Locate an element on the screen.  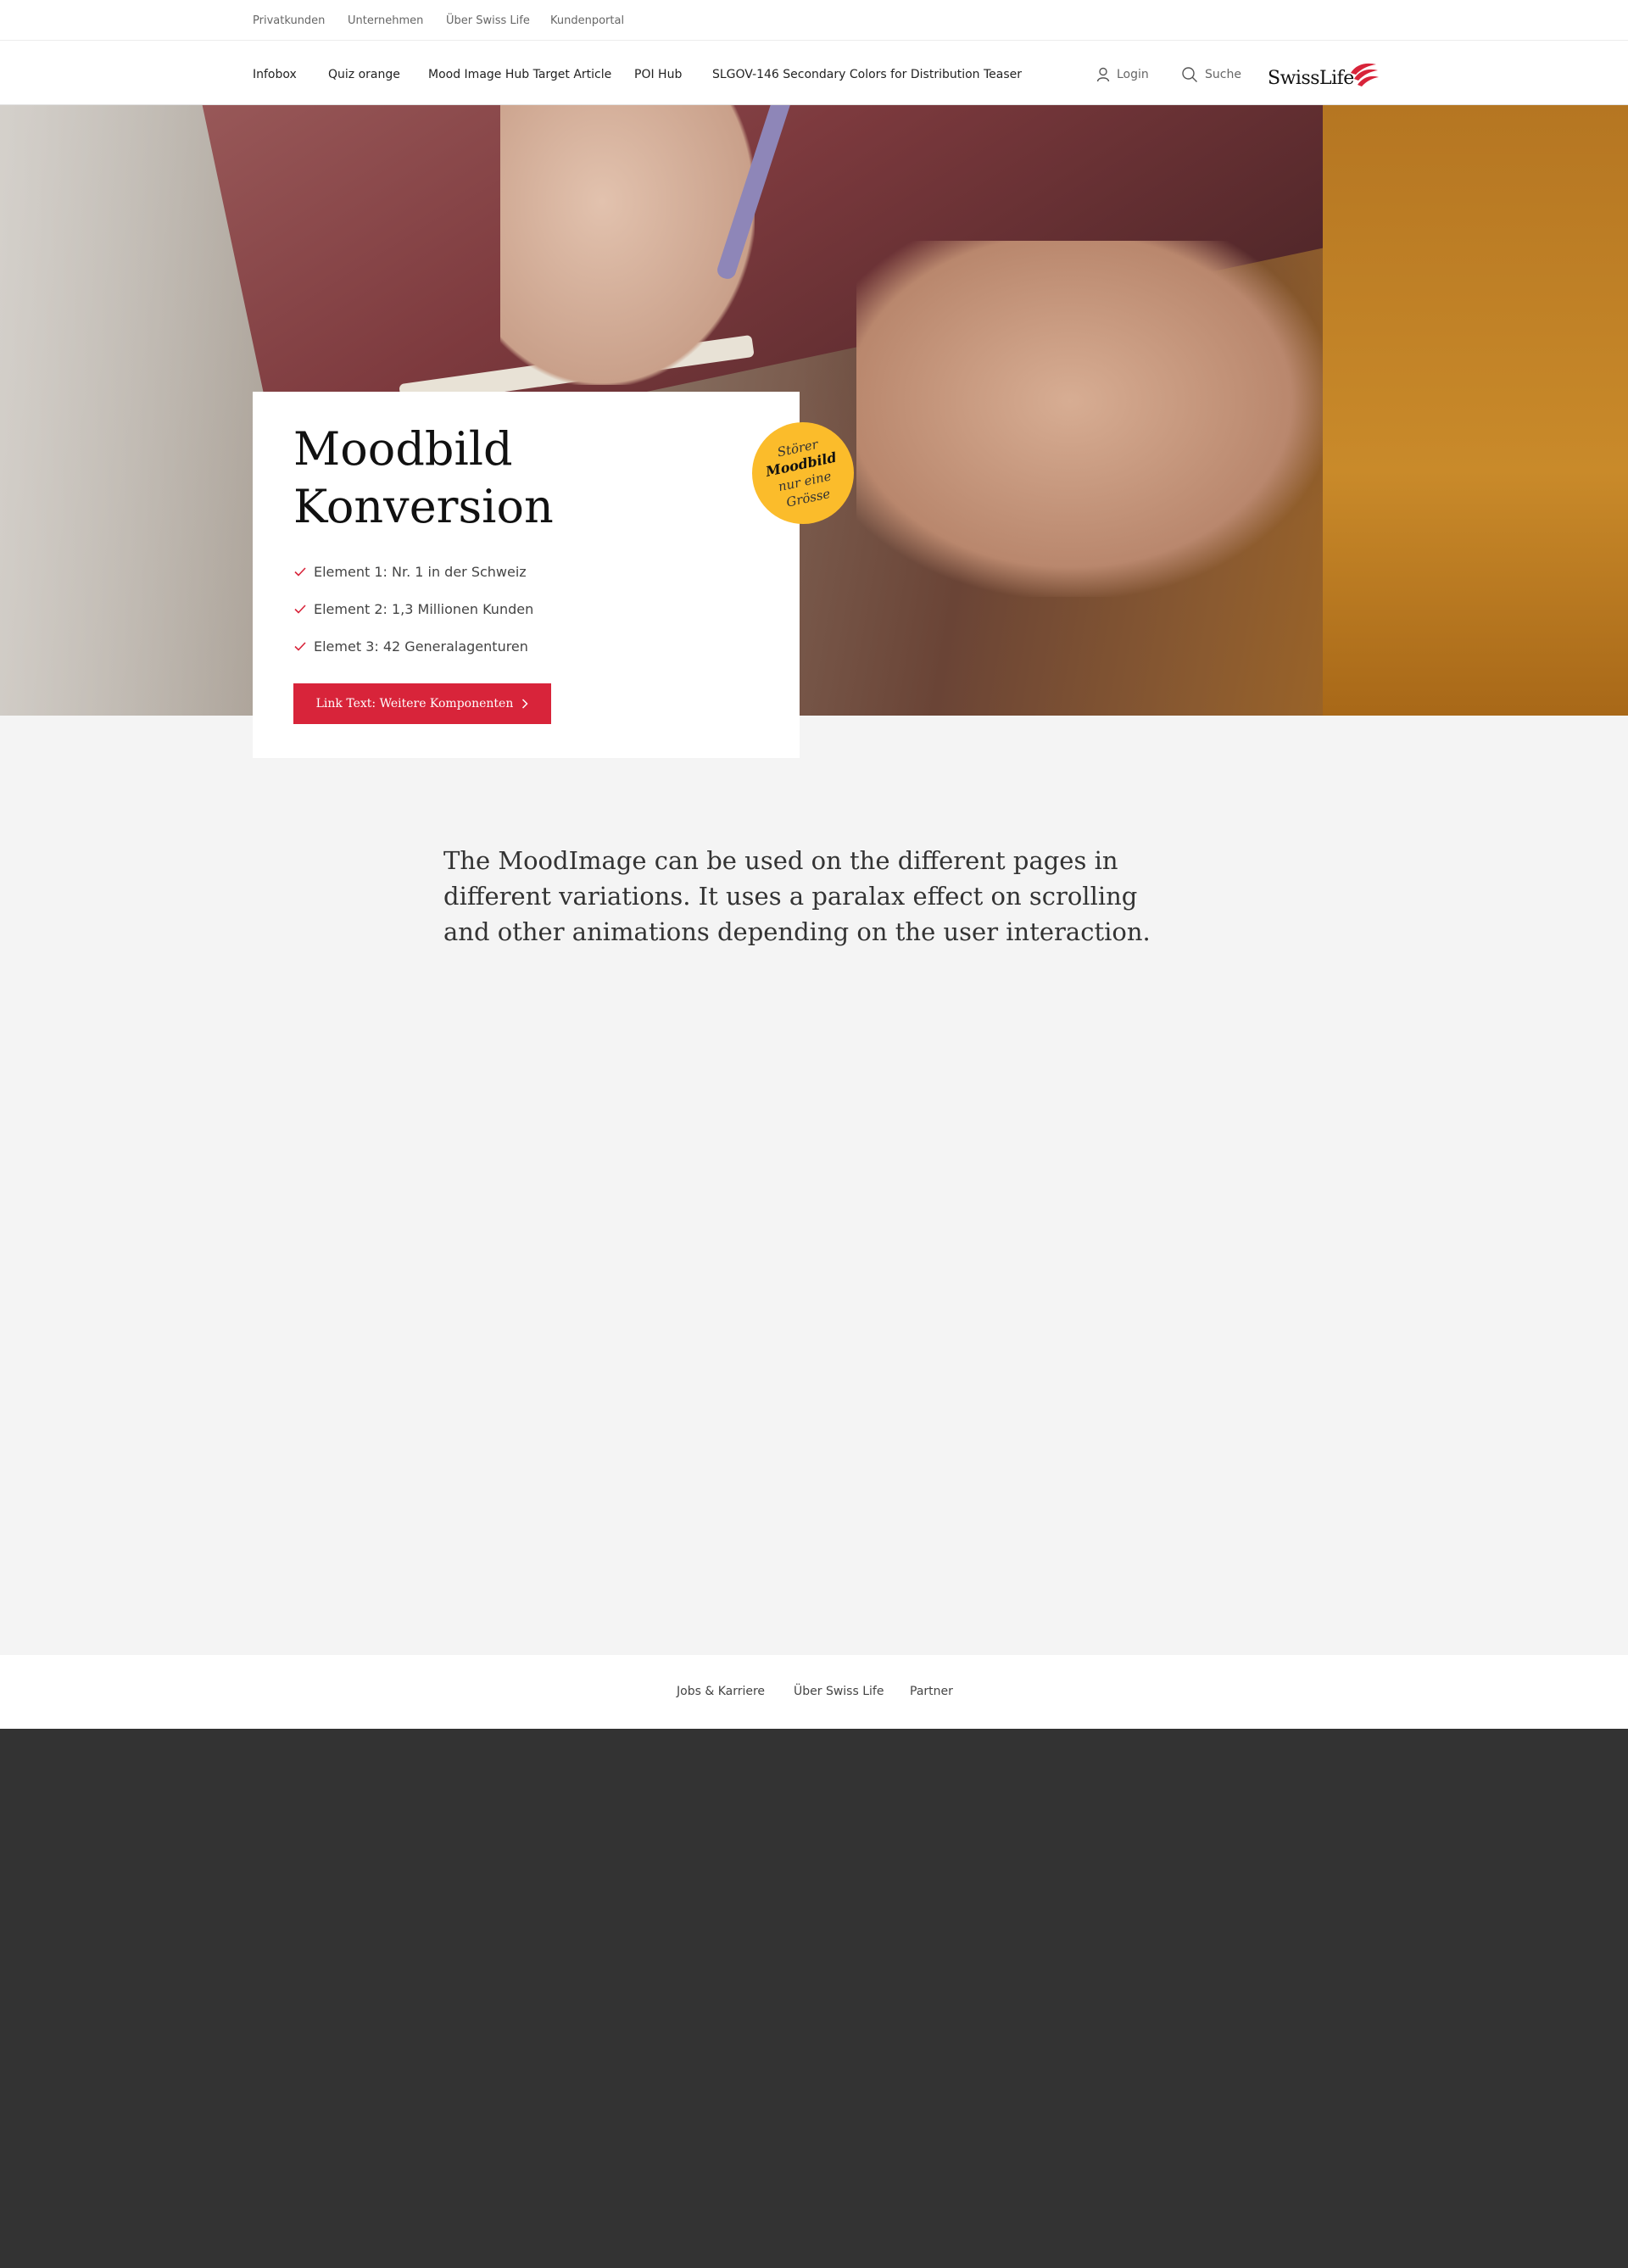
list-item: Element 1: Nr. 1 in der Schweiz is located at coordinates (413, 571).